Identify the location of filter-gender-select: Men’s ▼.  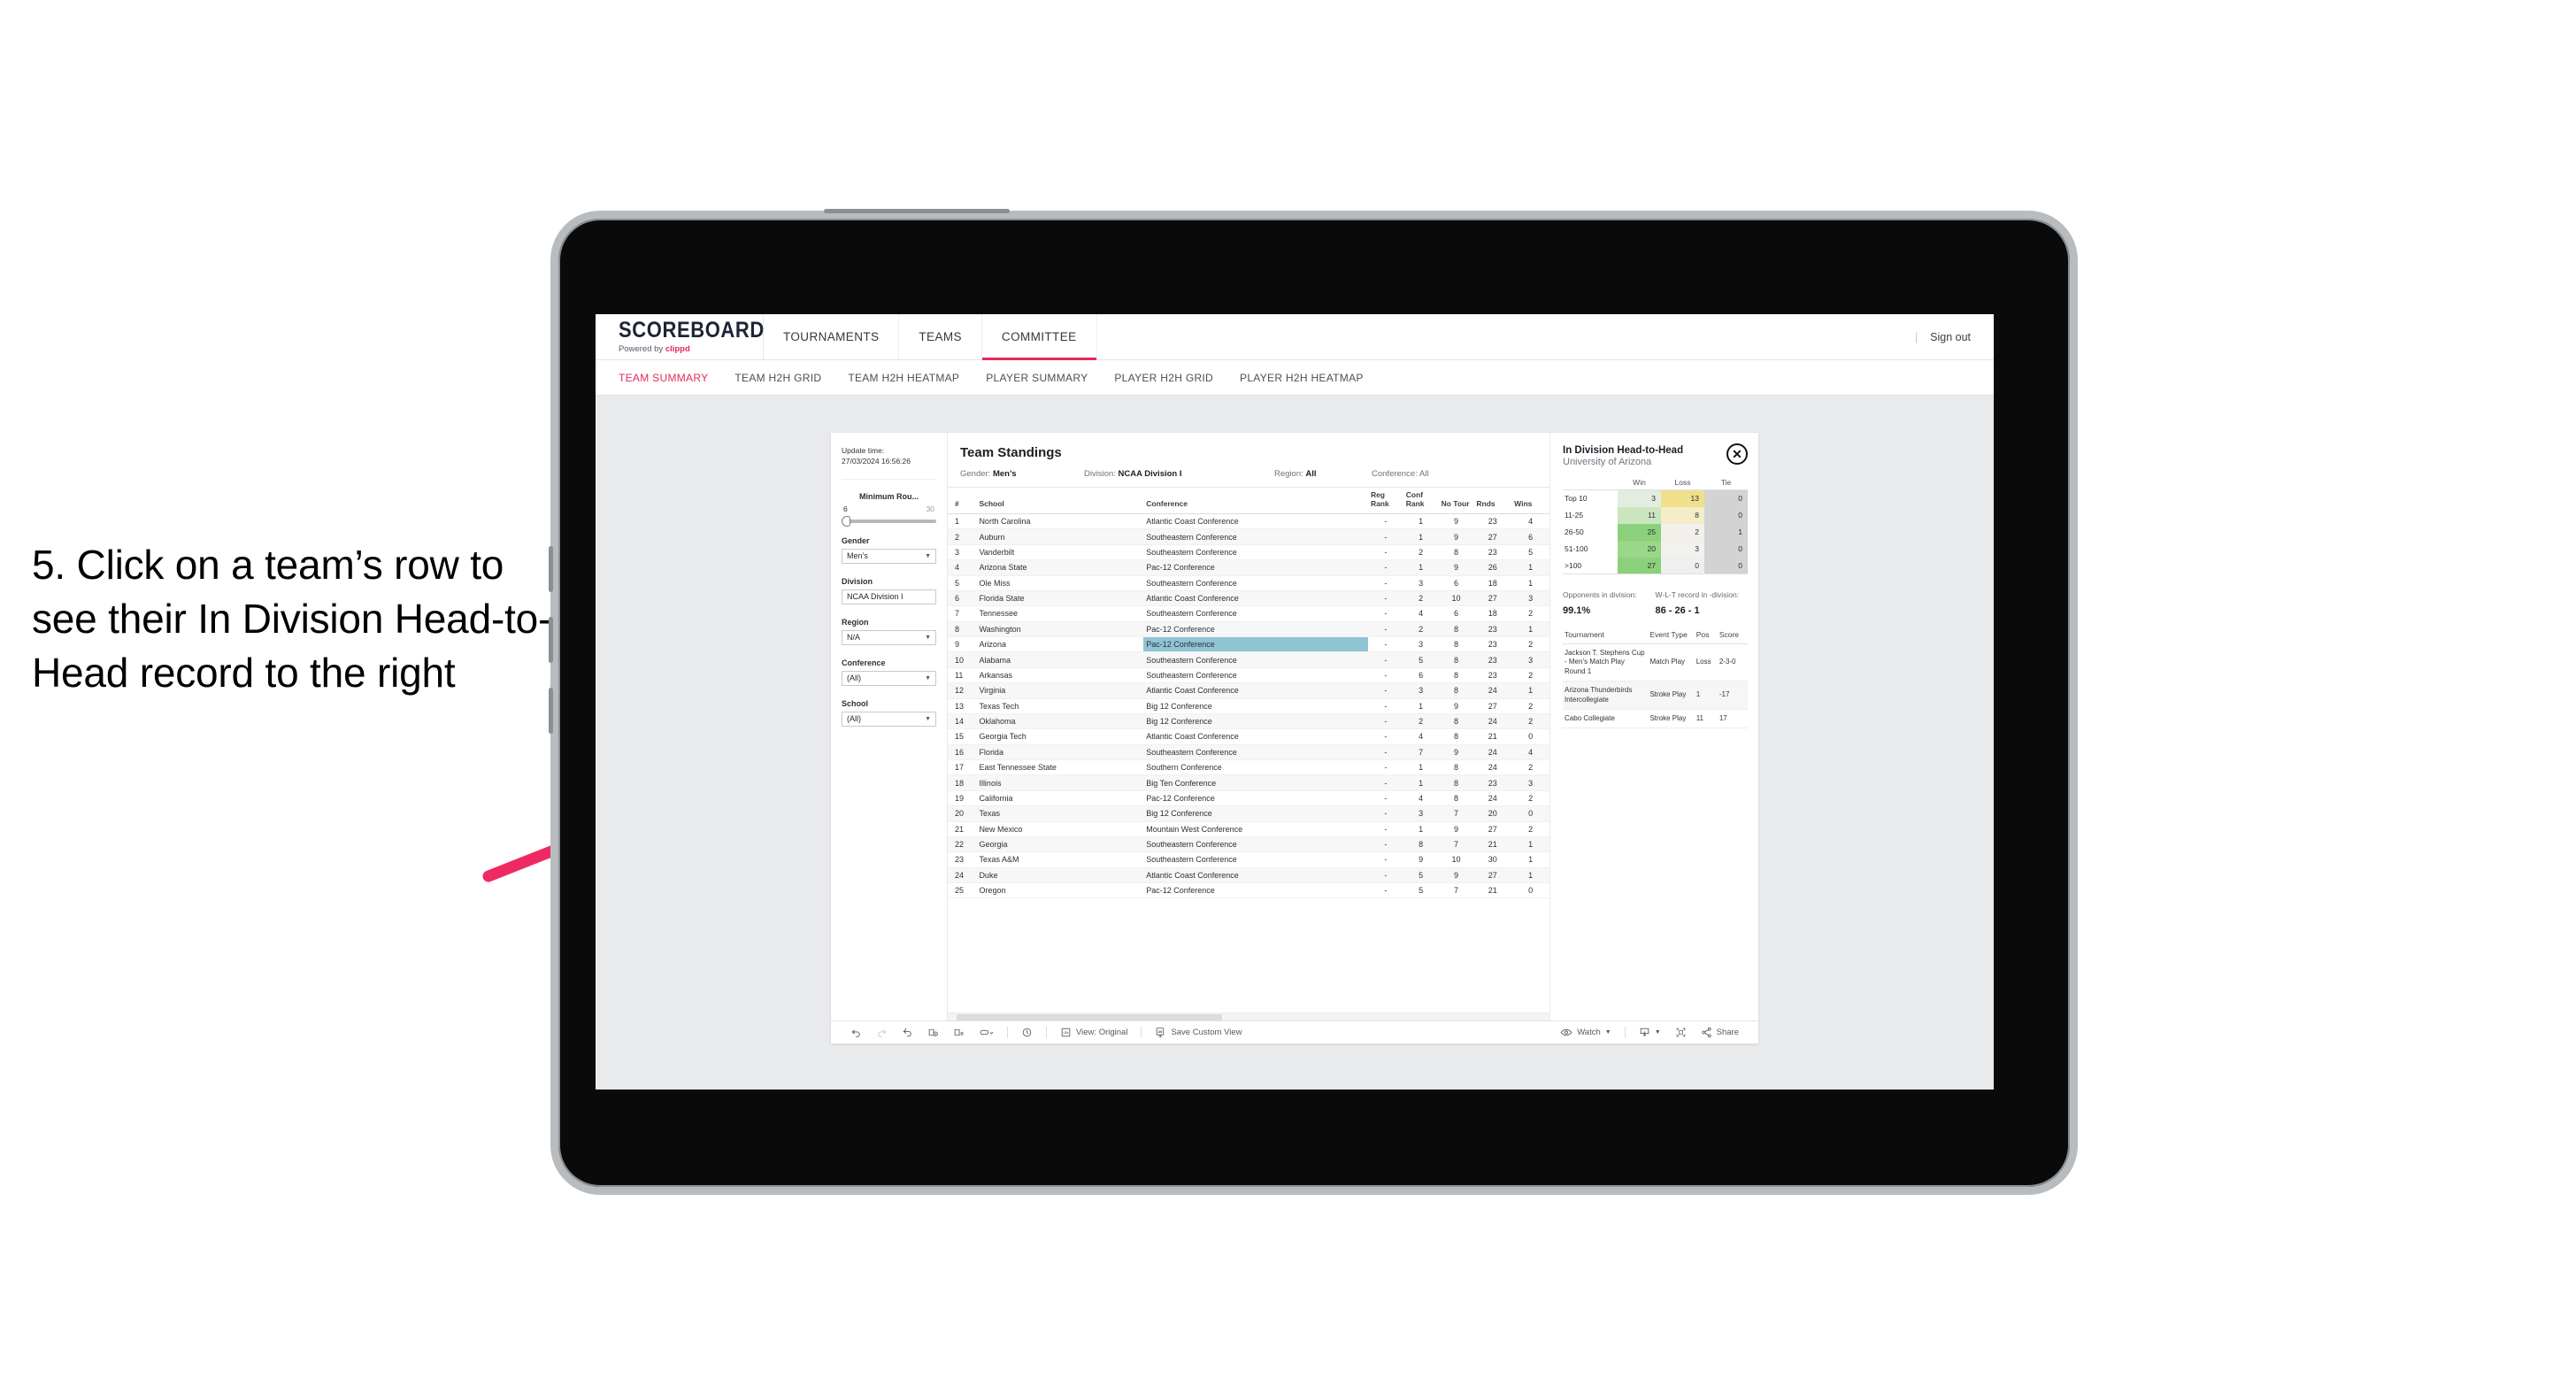
(889, 556).